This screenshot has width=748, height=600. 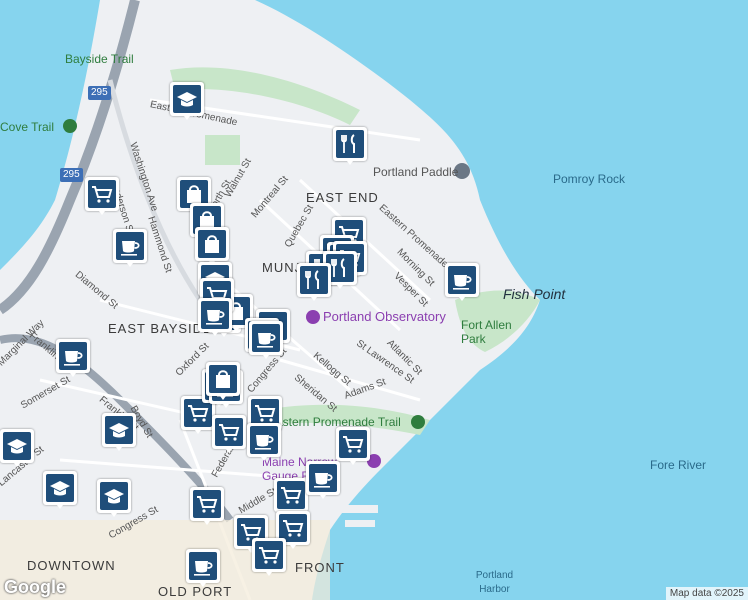 What do you see at coordinates (678, 465) in the screenshot?
I see `water-label-fore-river: Fore River` at bounding box center [678, 465].